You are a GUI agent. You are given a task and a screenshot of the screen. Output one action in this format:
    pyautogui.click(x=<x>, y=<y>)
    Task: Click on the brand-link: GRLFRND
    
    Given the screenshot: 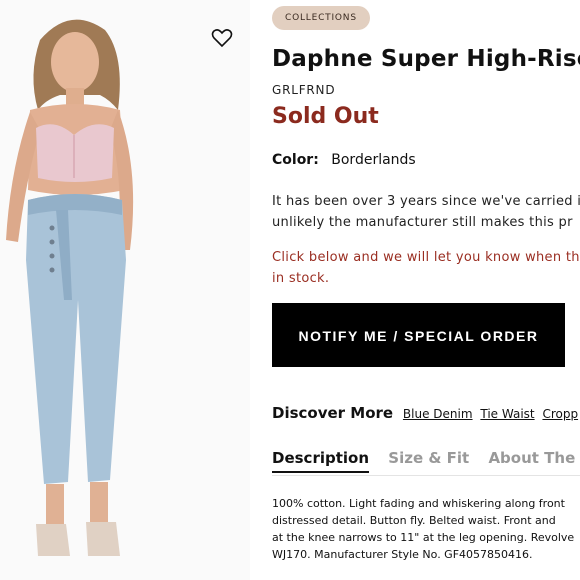 What is the action you would take?
    pyautogui.click(x=303, y=90)
    